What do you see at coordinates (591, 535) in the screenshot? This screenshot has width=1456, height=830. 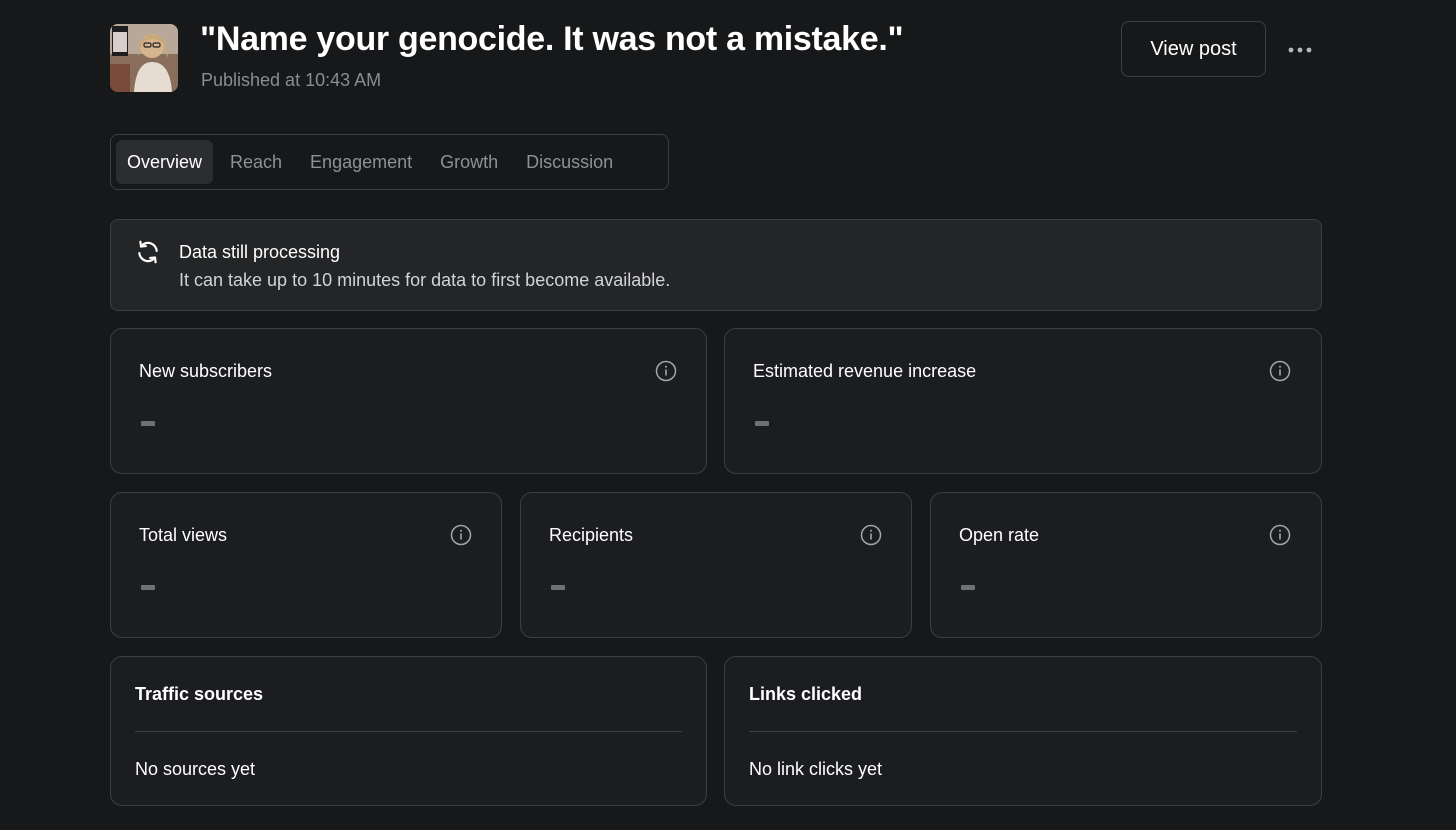 I see `metric-label: Recipients` at bounding box center [591, 535].